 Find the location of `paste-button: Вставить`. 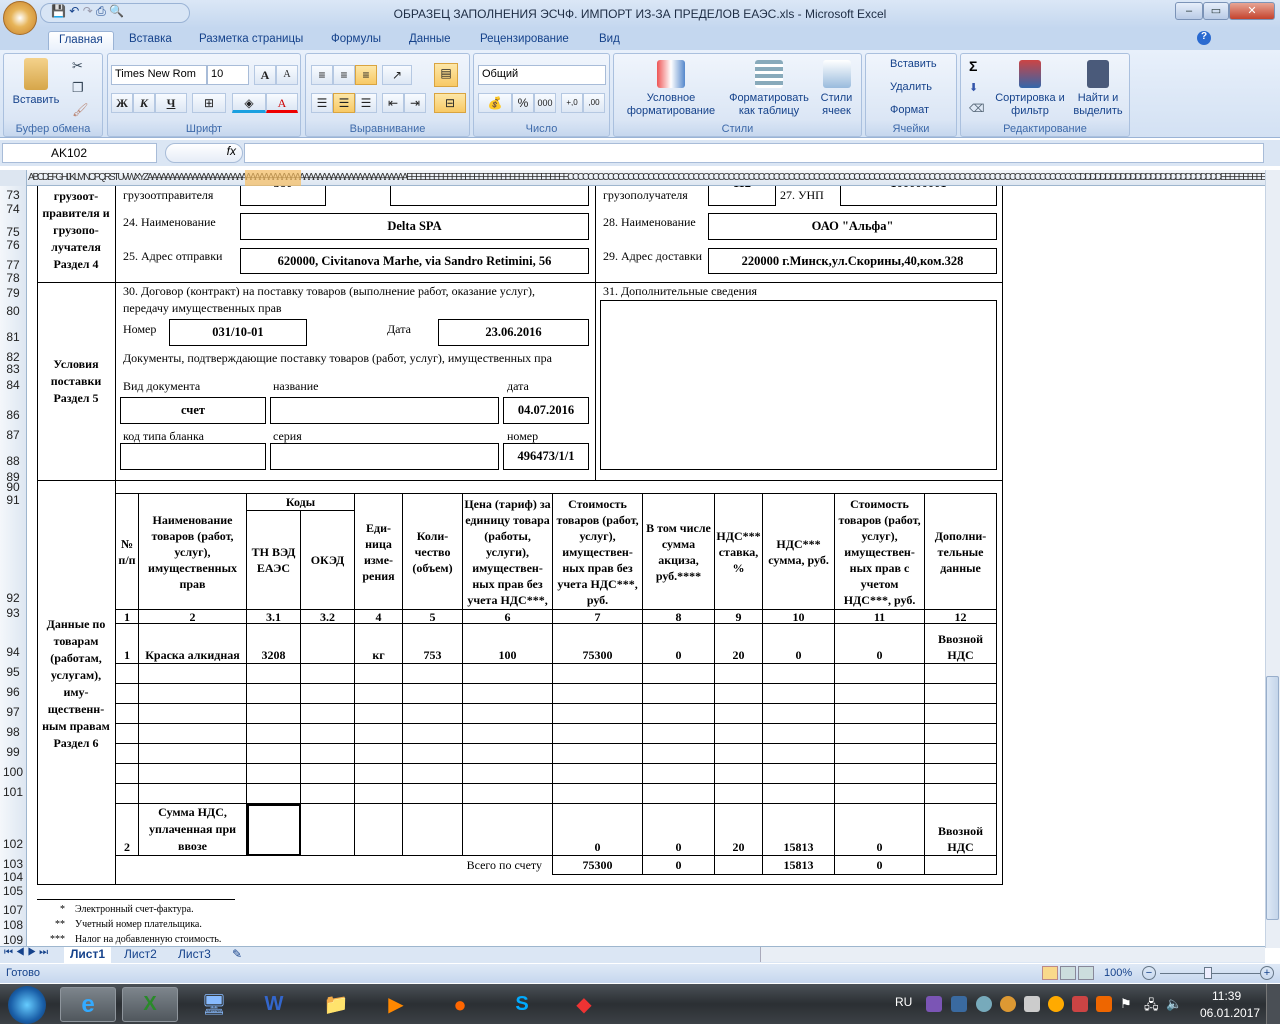

paste-button: Вставить is located at coordinates (36, 82).